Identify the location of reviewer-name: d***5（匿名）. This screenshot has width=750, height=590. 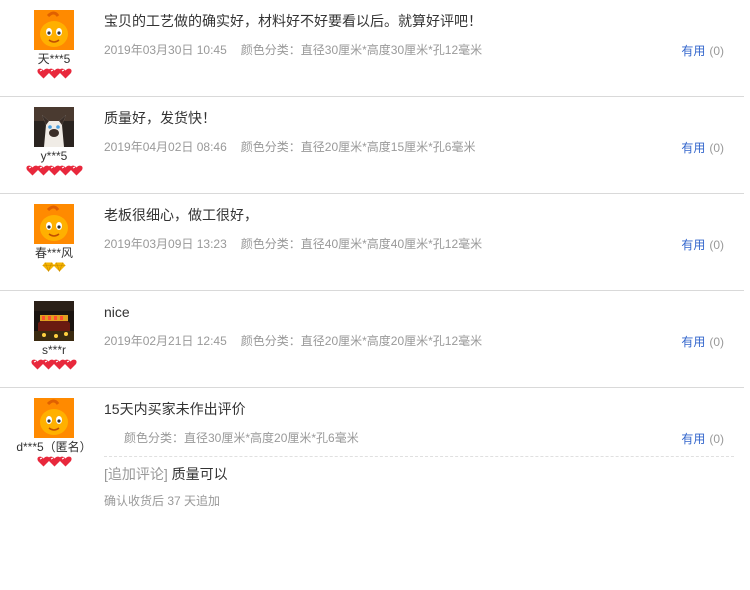
(54, 447).